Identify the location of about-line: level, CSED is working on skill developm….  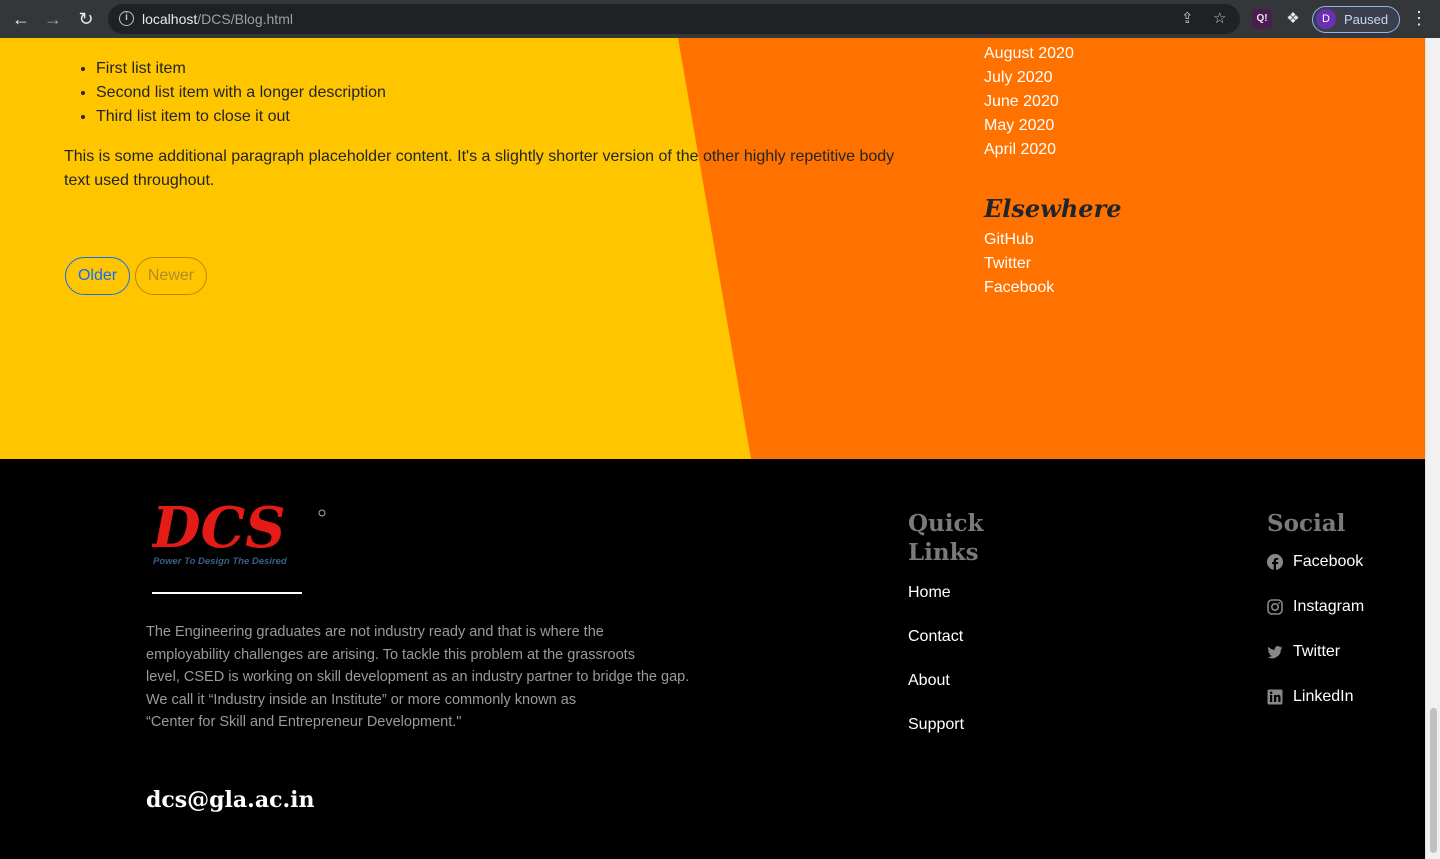
(418, 677).